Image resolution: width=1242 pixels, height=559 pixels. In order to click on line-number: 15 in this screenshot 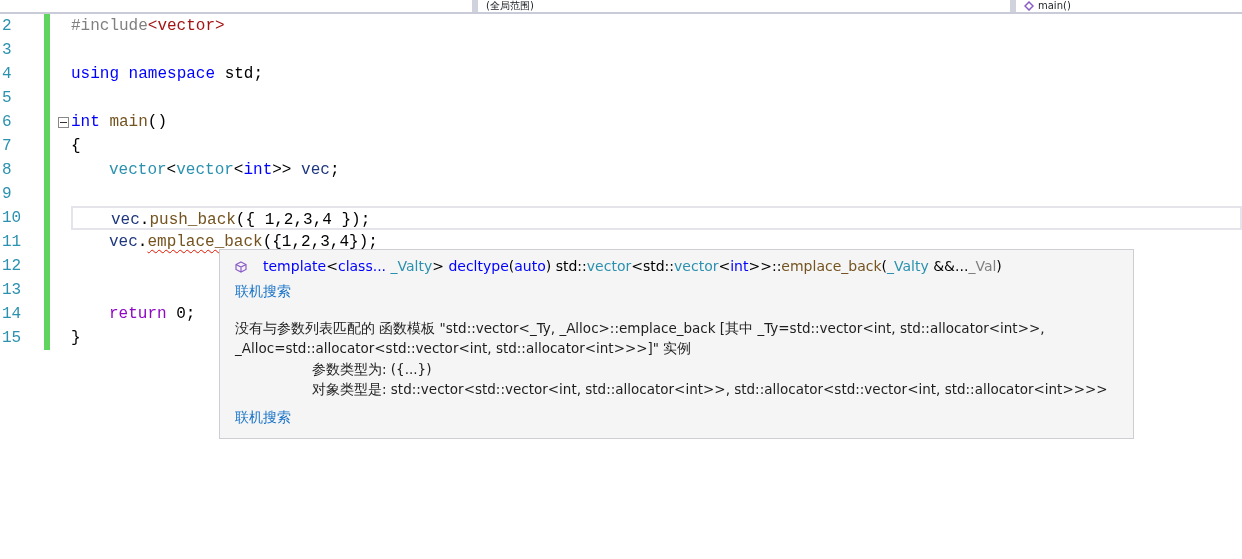, I will do `click(12, 338)`.